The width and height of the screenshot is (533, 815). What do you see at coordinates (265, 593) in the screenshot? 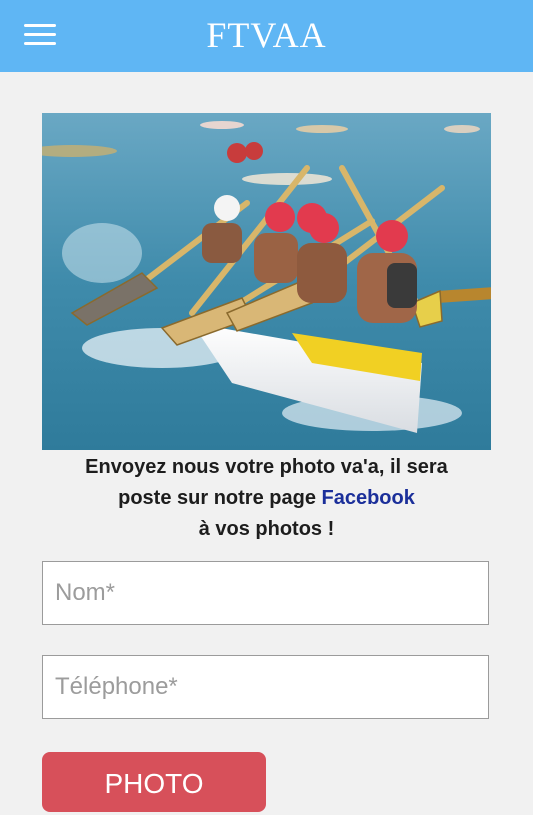
I see `name-input` at bounding box center [265, 593].